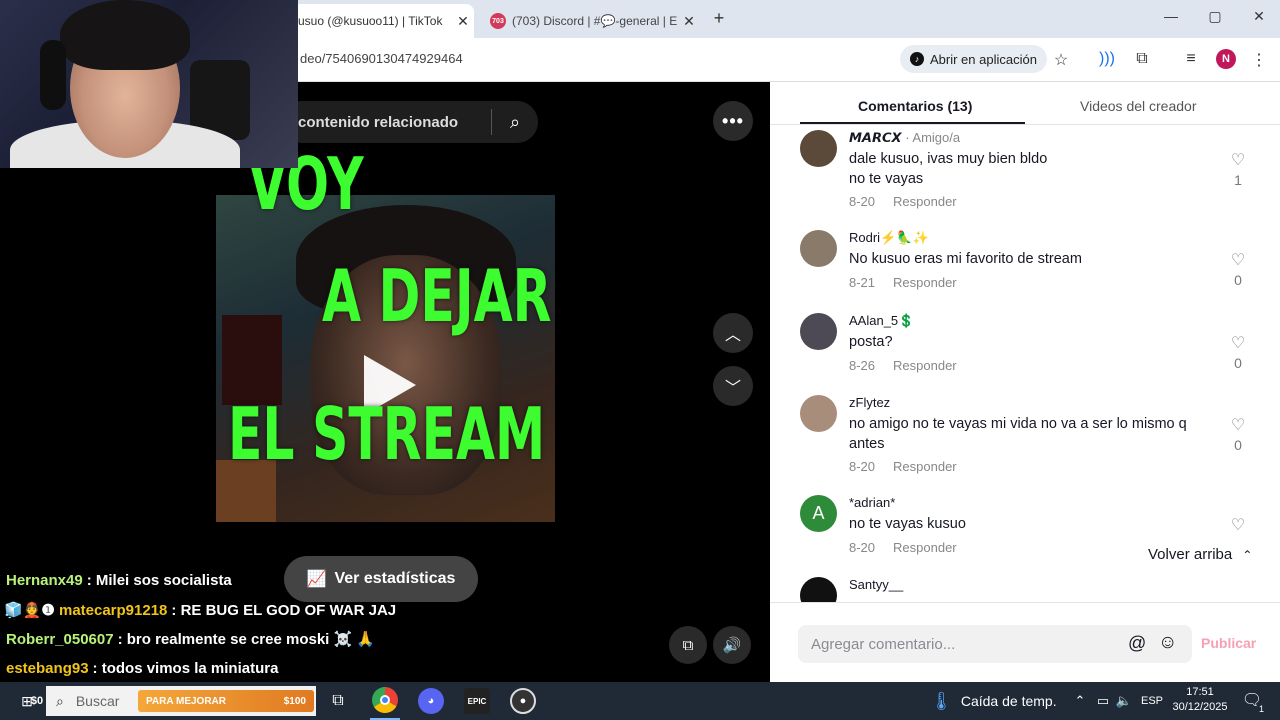 Image resolution: width=1280 pixels, height=720 pixels. What do you see at coordinates (437, 296) in the screenshot?
I see `video-overlay-line-2: A DEJAR` at bounding box center [437, 296].